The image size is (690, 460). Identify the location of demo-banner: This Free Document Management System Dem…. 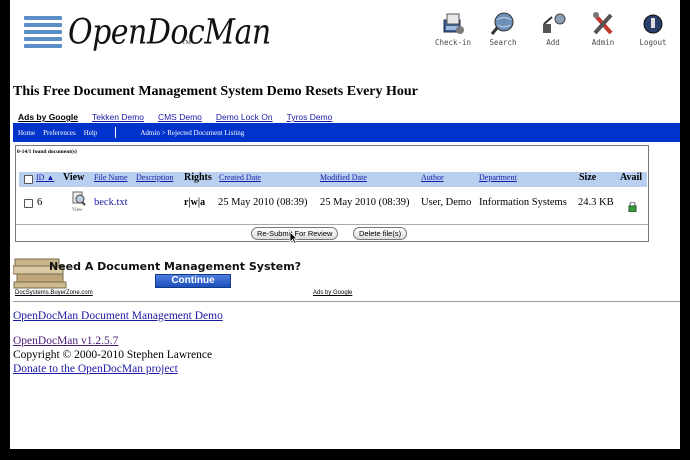
(215, 91).